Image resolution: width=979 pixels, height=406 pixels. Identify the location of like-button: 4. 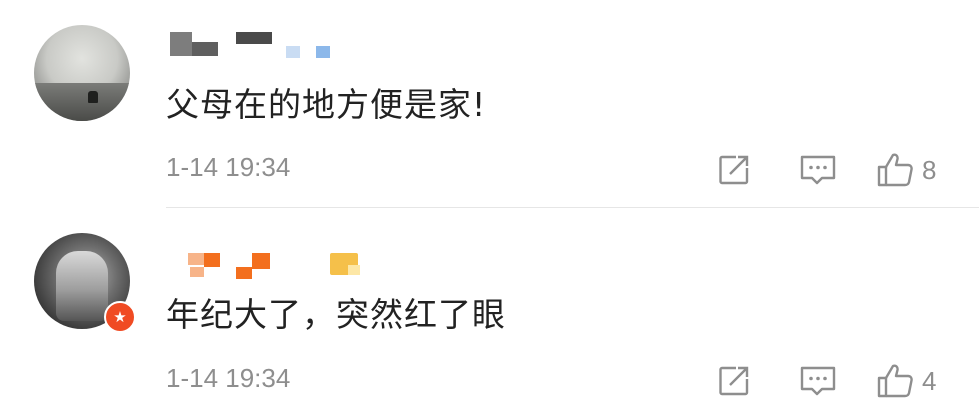
(906, 381).